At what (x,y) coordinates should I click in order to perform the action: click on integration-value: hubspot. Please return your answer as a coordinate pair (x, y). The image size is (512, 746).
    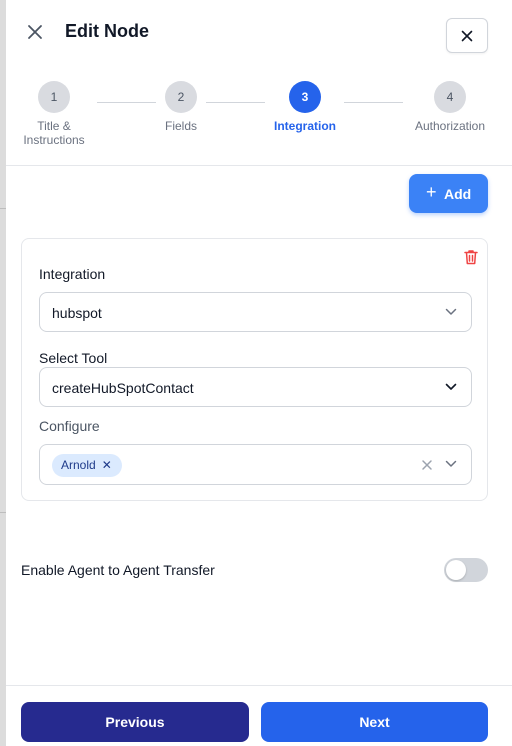
    Looking at the image, I should click on (77, 313).